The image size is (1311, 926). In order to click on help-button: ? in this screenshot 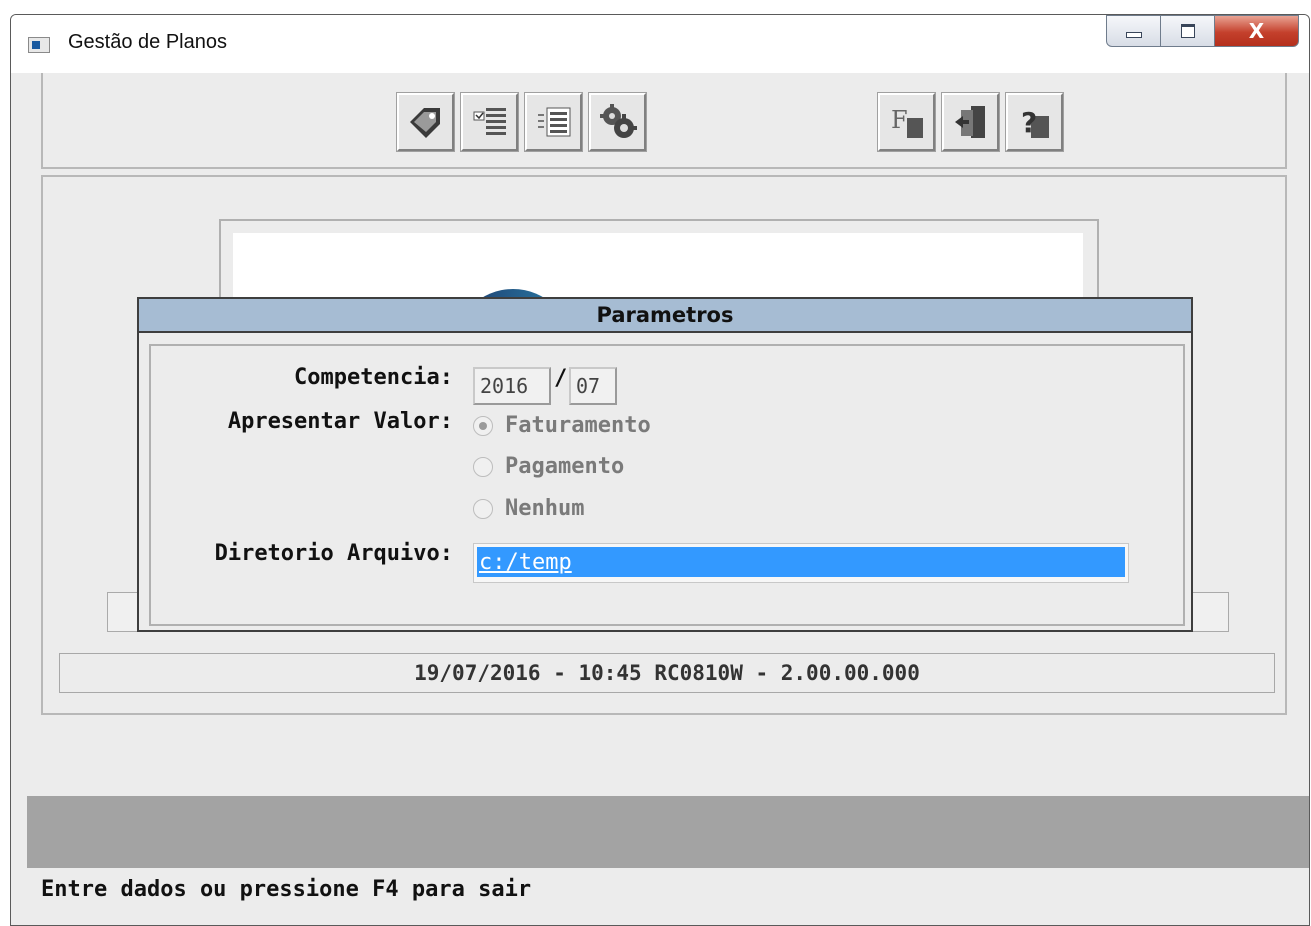, I will do `click(1034, 122)`.